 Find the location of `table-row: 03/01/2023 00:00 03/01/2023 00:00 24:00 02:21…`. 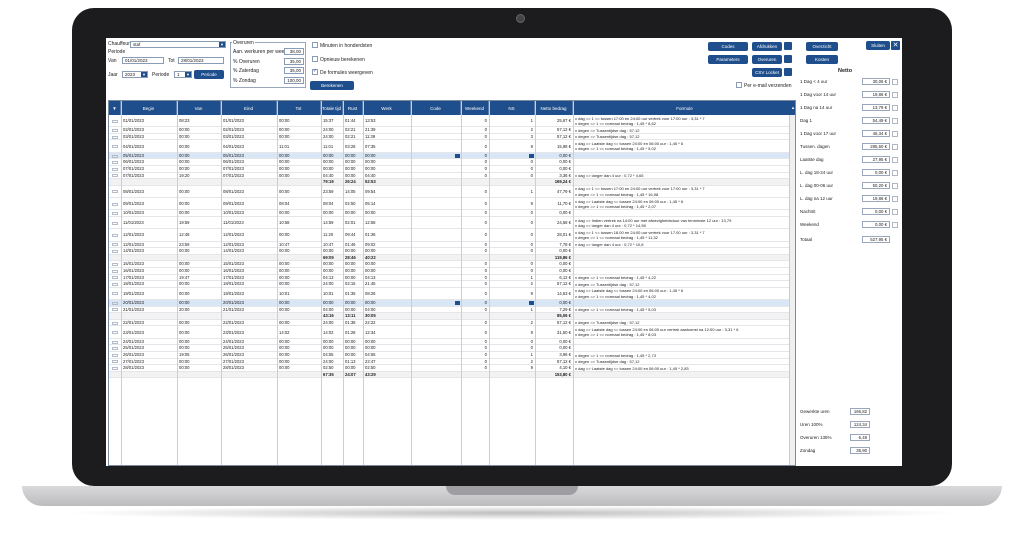

table-row: 03/01/2023 00:00 03/01/2023 00:00 24:00 02:21… is located at coordinates (452, 137).